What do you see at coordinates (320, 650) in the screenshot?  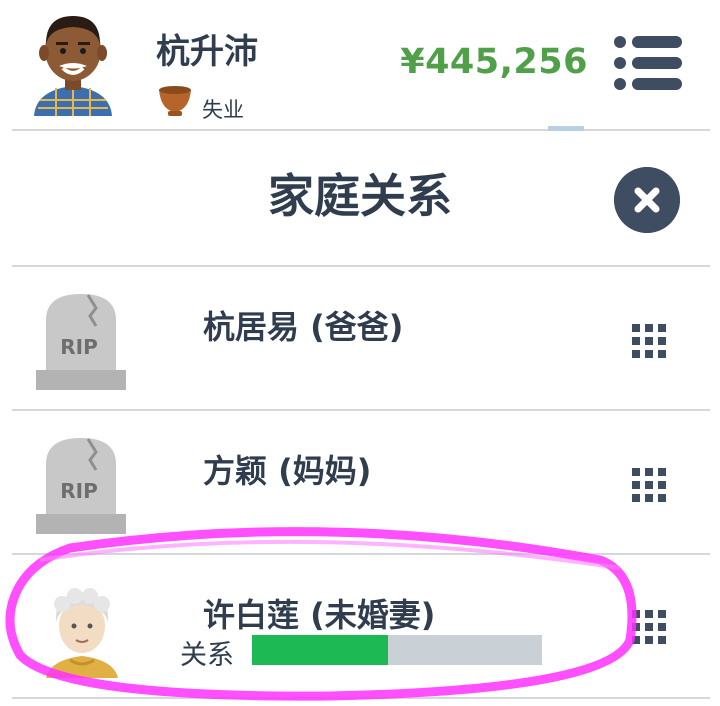 I see `relationship-bar-fill` at bounding box center [320, 650].